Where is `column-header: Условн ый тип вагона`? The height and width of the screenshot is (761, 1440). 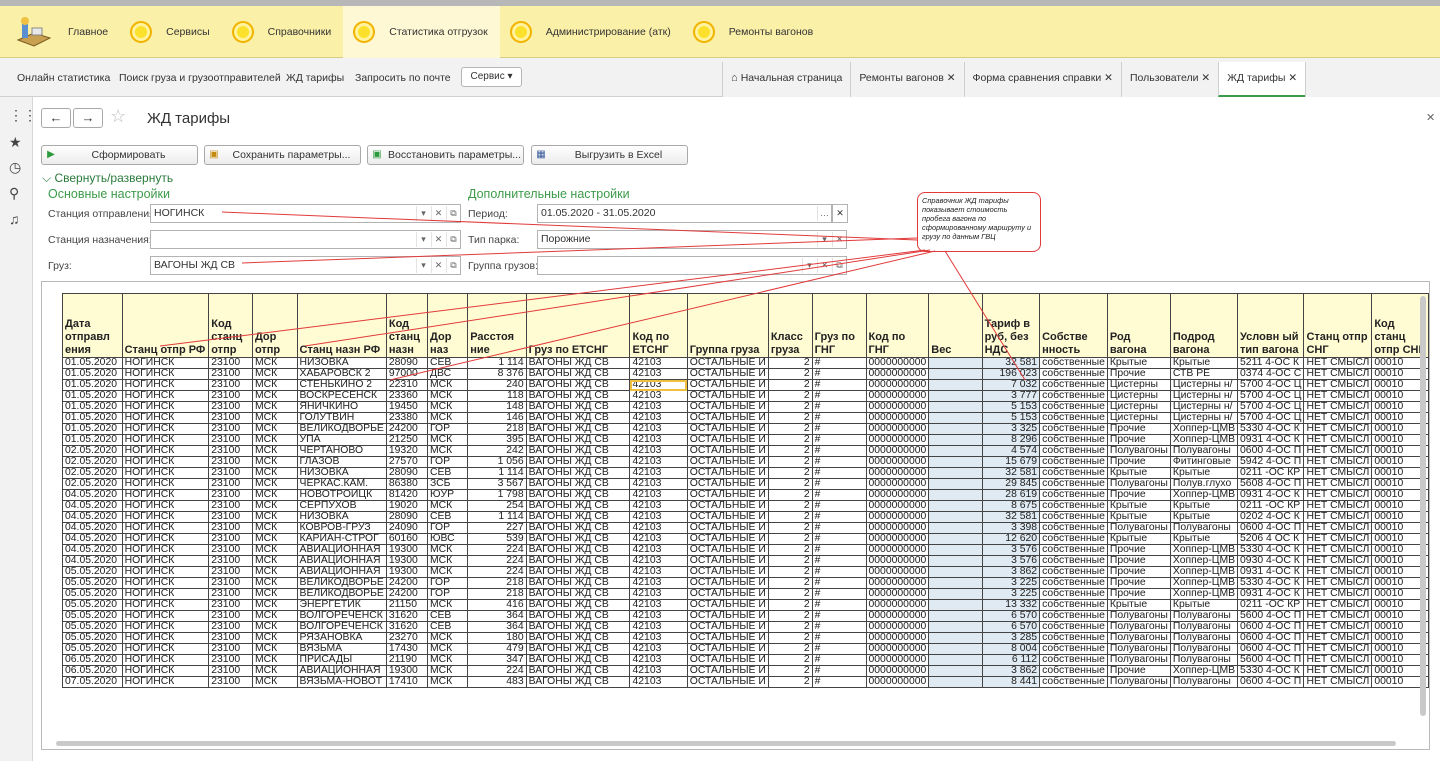 column-header: Условн ый тип вагона is located at coordinates (1271, 325).